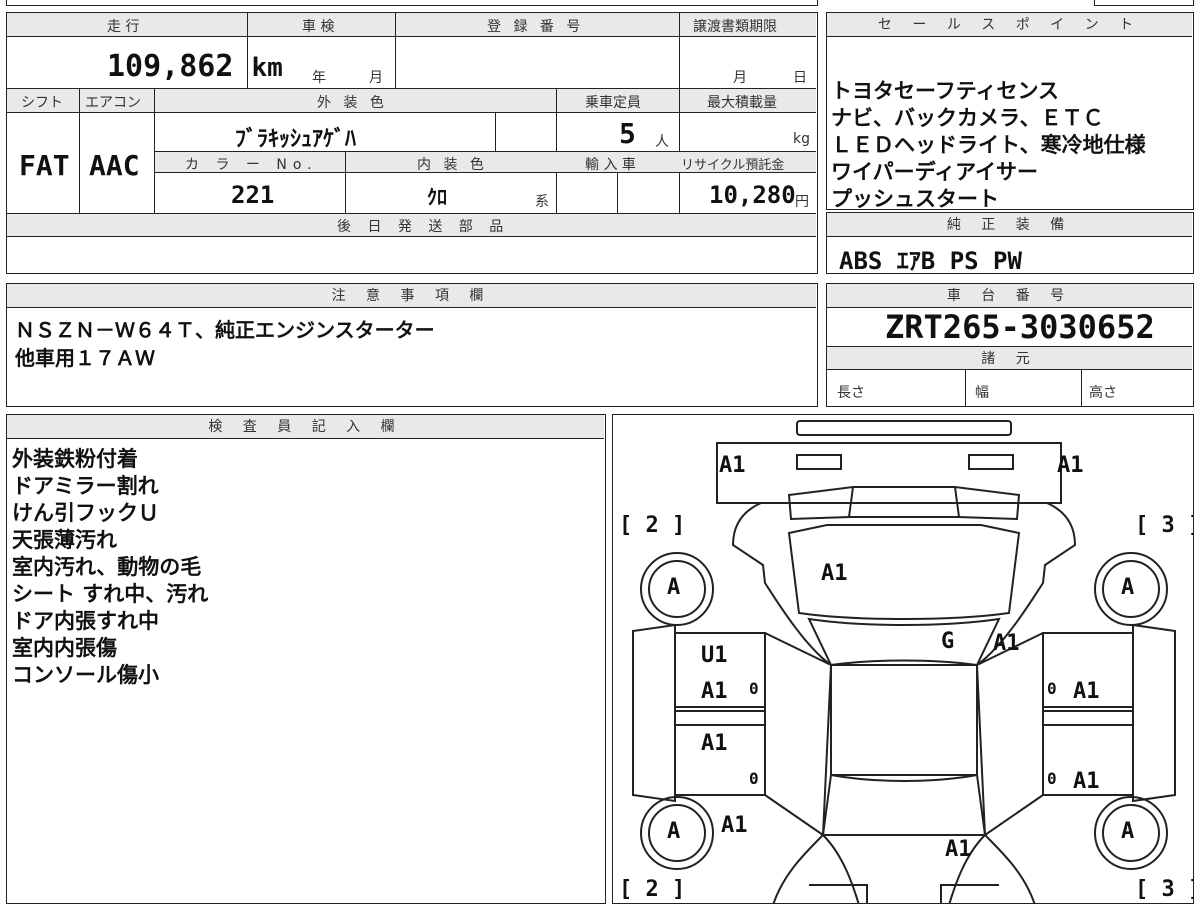 The height and width of the screenshot is (904, 1200). Describe the element at coordinates (662, 142) in the screenshot. I see `capacity-unit: 人` at that location.